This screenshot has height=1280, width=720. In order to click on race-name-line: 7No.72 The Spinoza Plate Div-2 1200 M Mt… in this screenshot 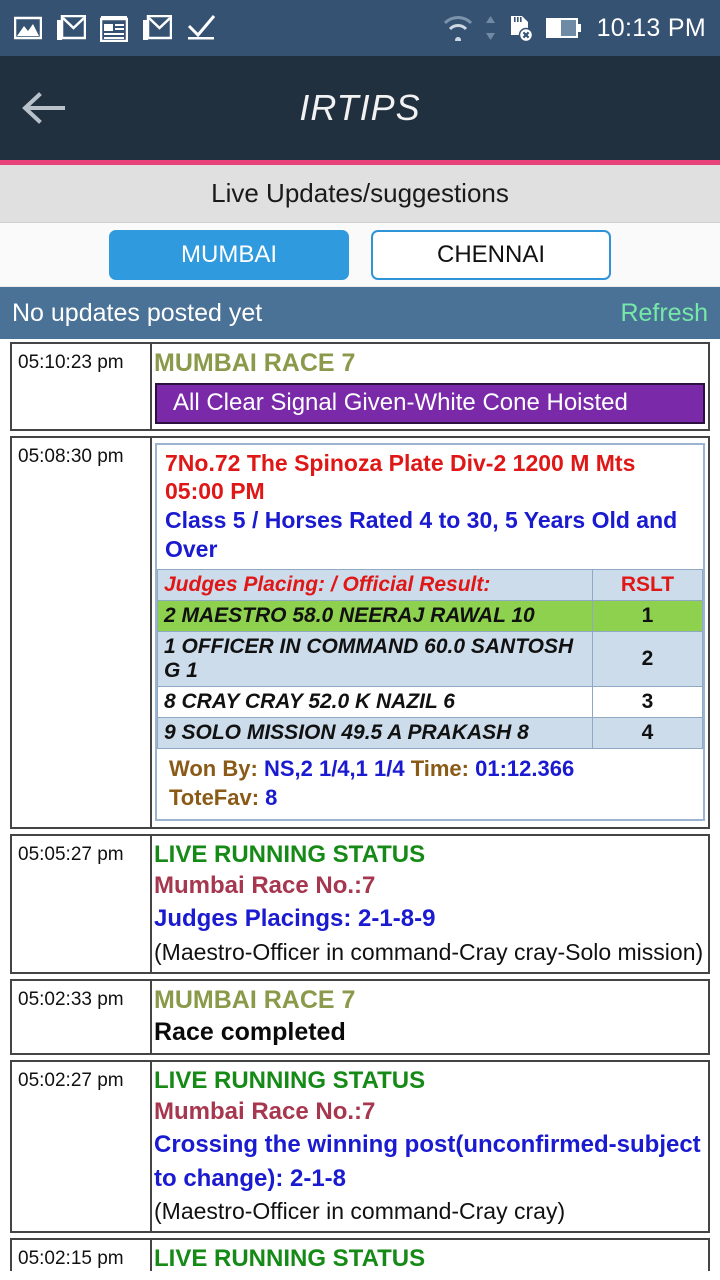, I will do `click(400, 477)`.